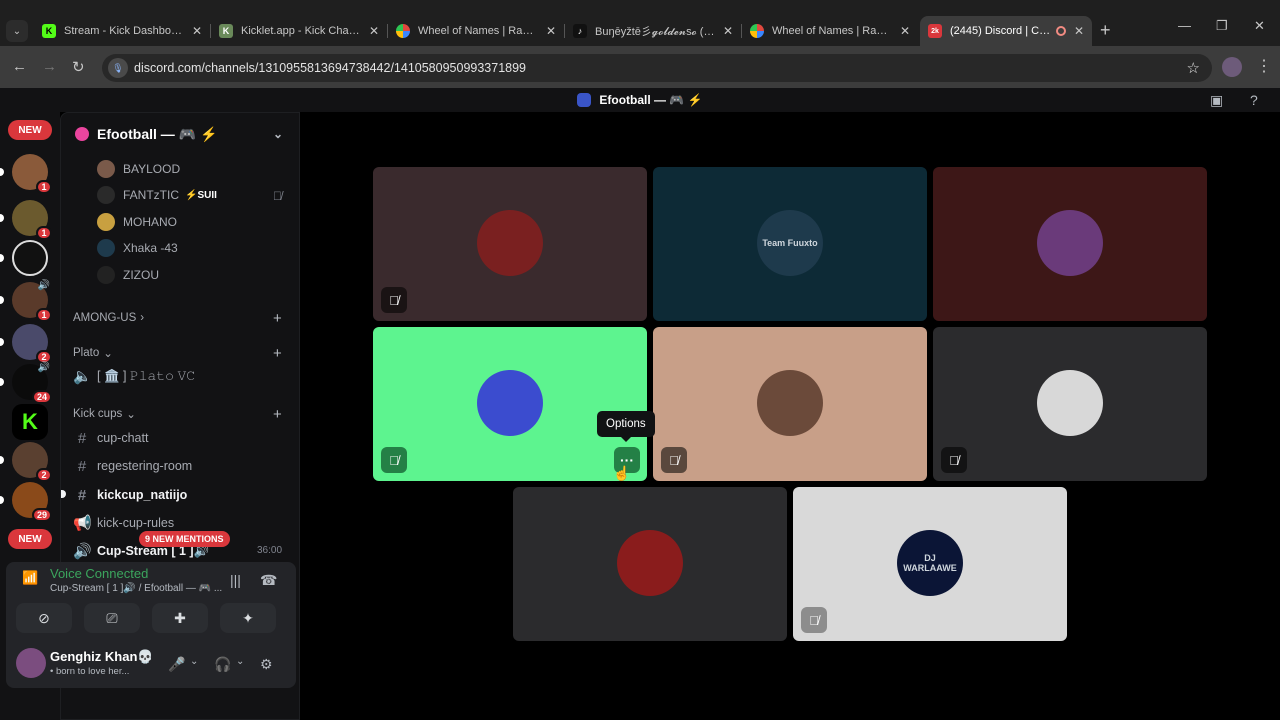 The image size is (1280, 720). Describe the element at coordinates (1259, 26) in the screenshot. I see `close-window-icon: ✕` at that location.